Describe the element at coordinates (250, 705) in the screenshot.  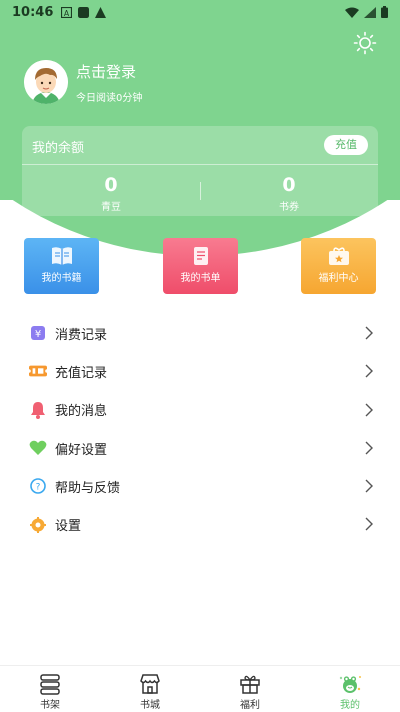
I see `nav-welfare-label: 福利` at that location.